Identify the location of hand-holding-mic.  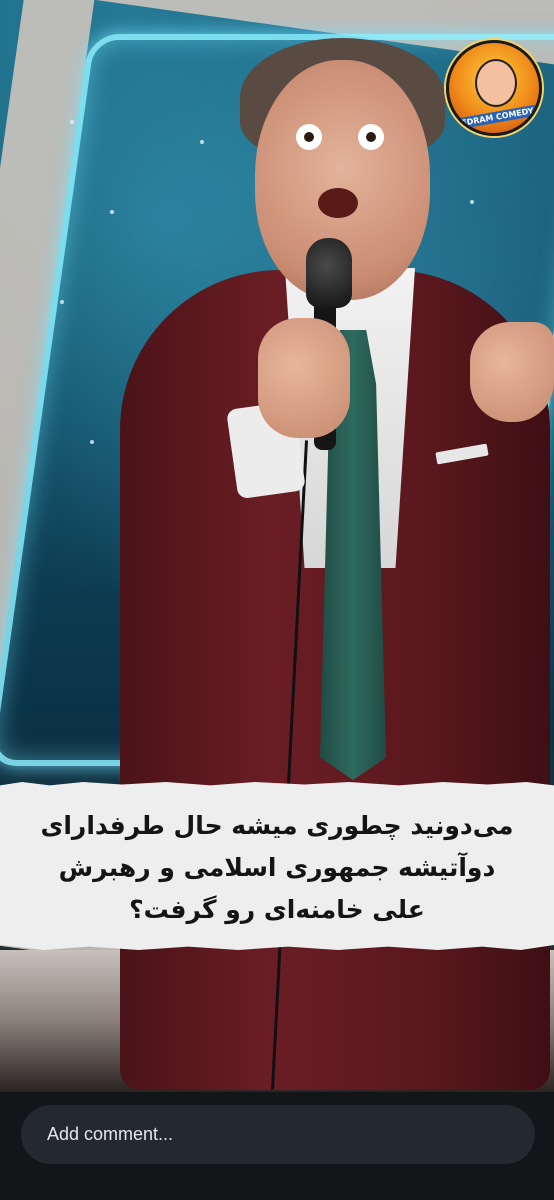
(304, 378).